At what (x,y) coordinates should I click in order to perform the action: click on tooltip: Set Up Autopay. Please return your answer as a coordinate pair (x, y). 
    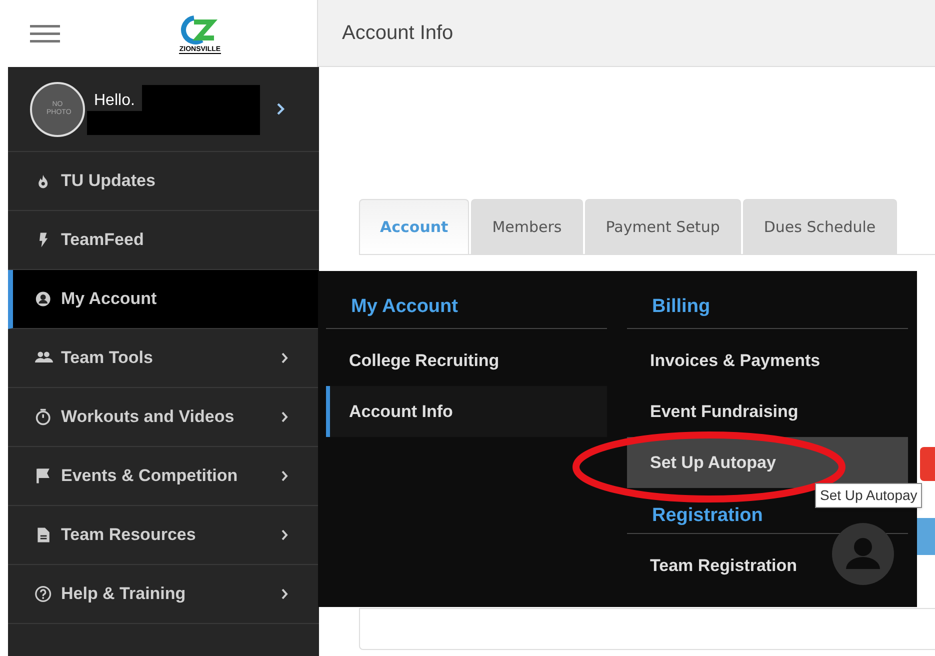
    Looking at the image, I should click on (868, 495).